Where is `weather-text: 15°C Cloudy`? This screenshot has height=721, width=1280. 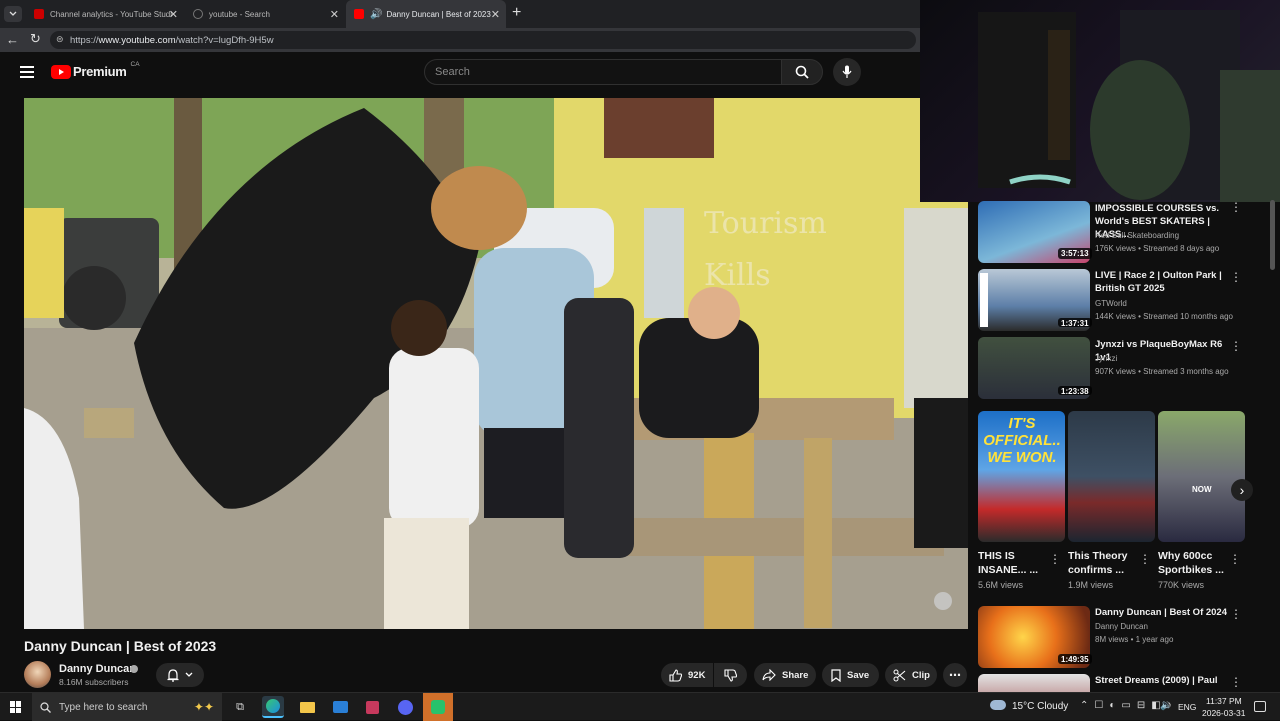
weather-text: 15°C Cloudy is located at coordinates (1040, 706).